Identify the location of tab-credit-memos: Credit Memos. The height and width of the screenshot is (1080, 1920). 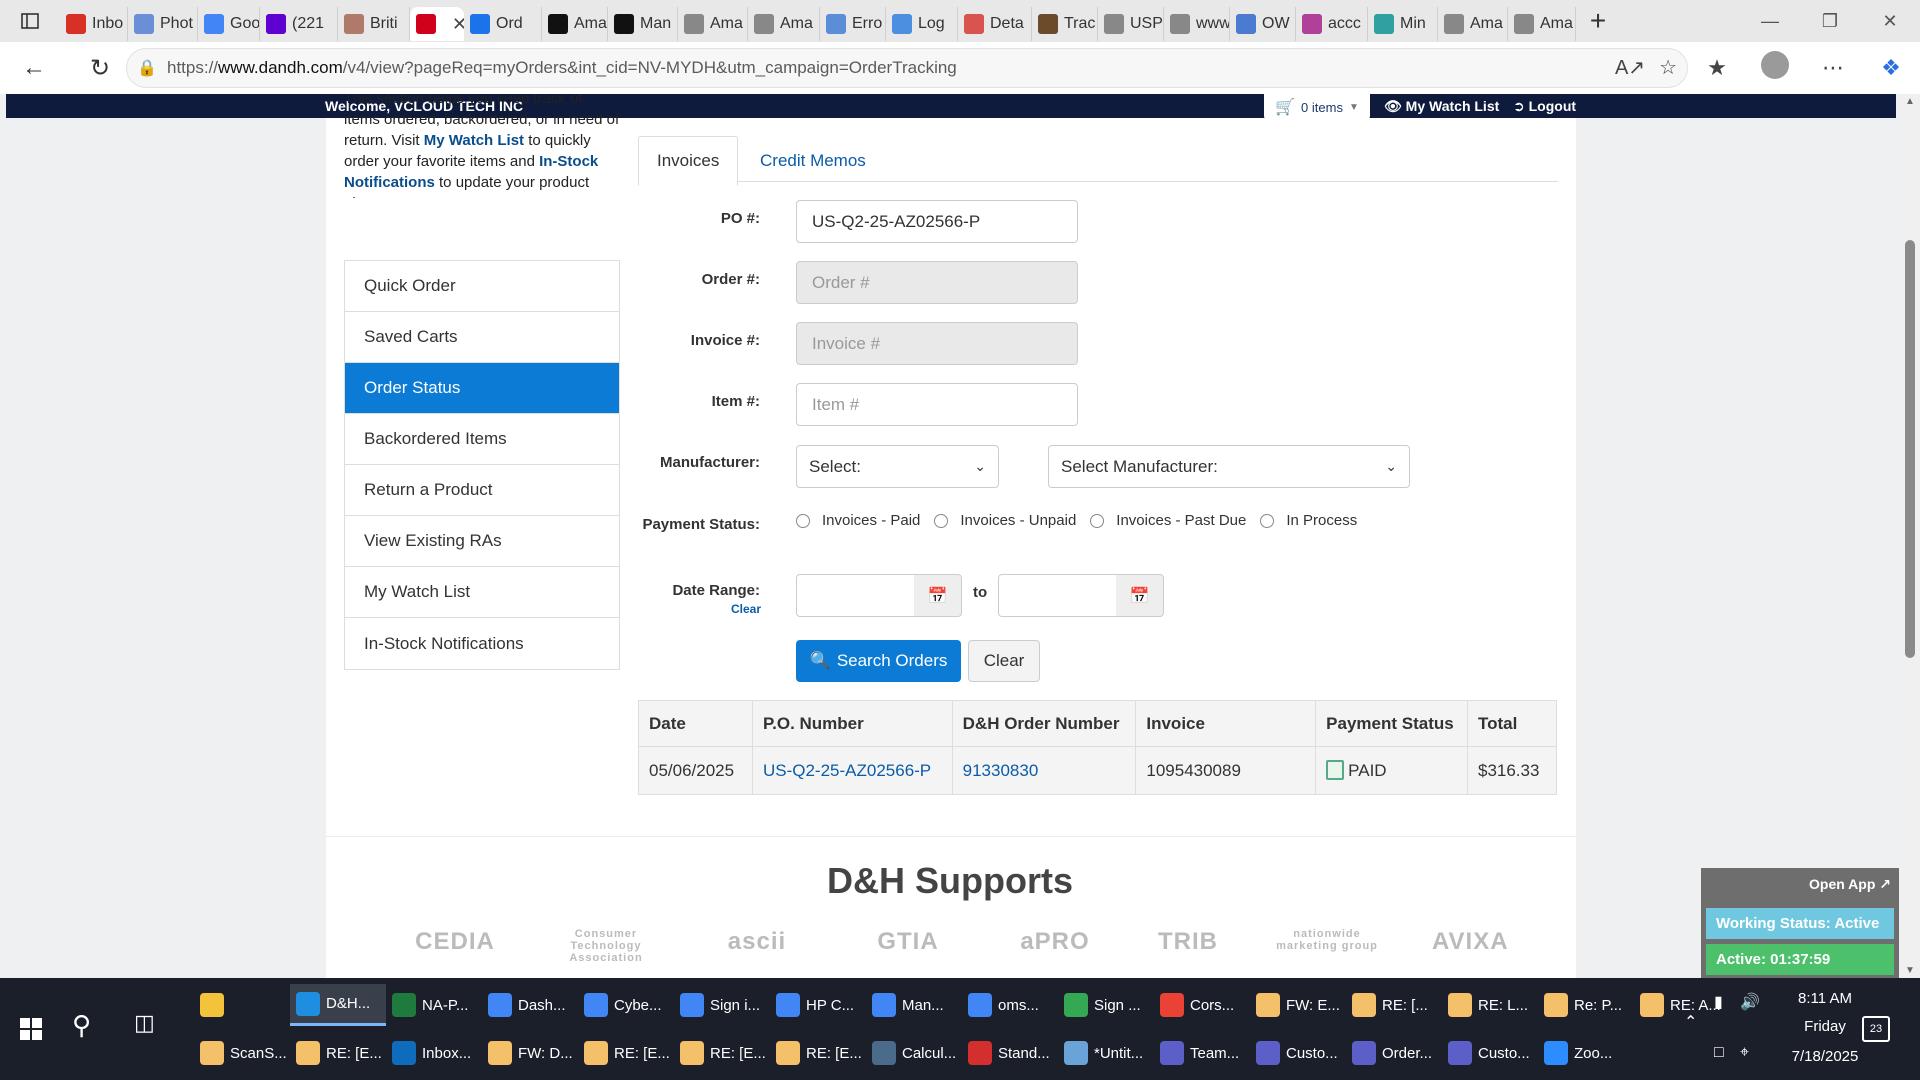
(813, 161).